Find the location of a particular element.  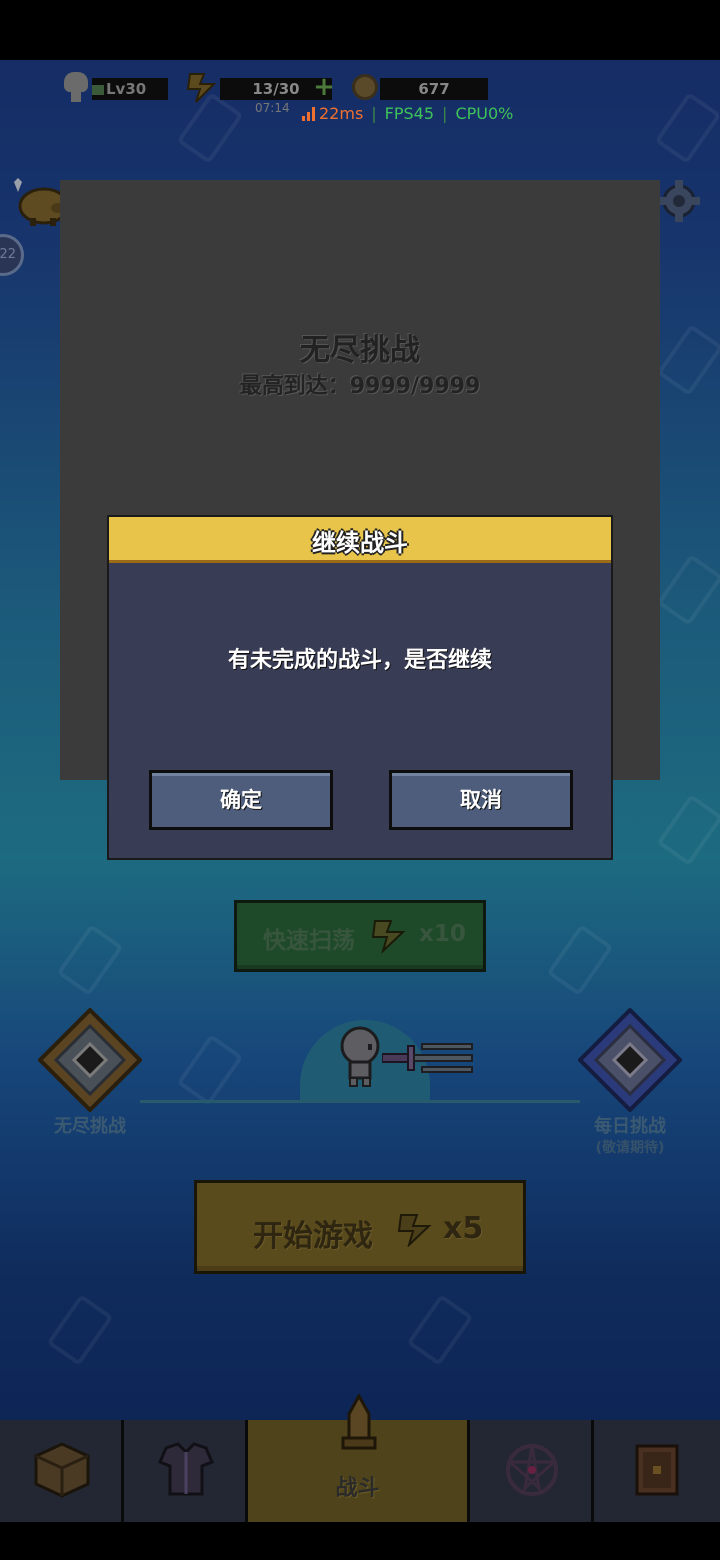

player-level: Lv30 is located at coordinates (130, 89).